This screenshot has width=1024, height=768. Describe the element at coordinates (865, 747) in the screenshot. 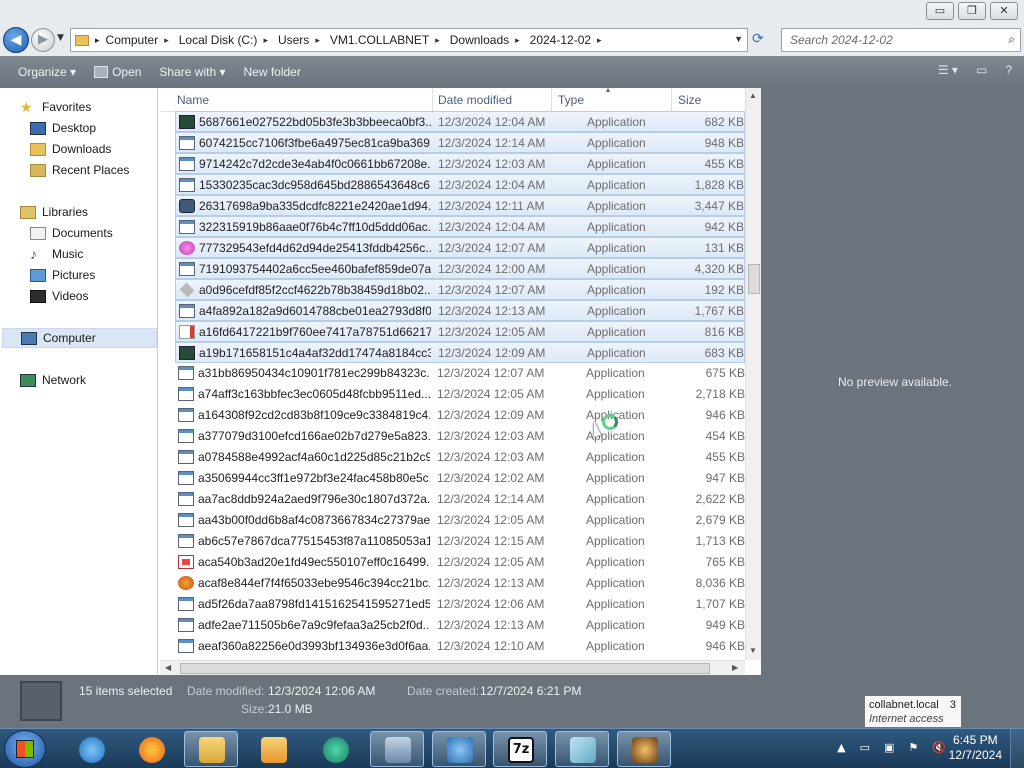

I see `tray-device-icon: ▭` at that location.